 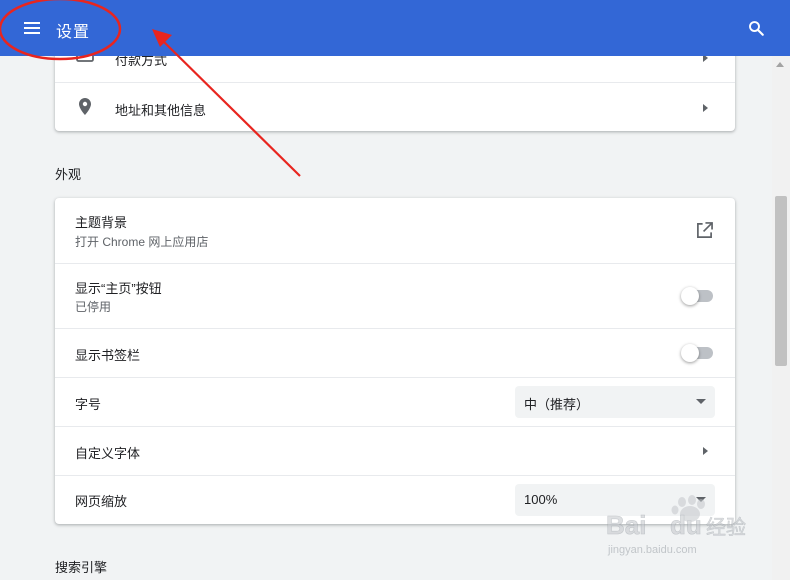 I want to click on home-button-row: 显示“主页”按钮 已停用, so click(x=395, y=295).